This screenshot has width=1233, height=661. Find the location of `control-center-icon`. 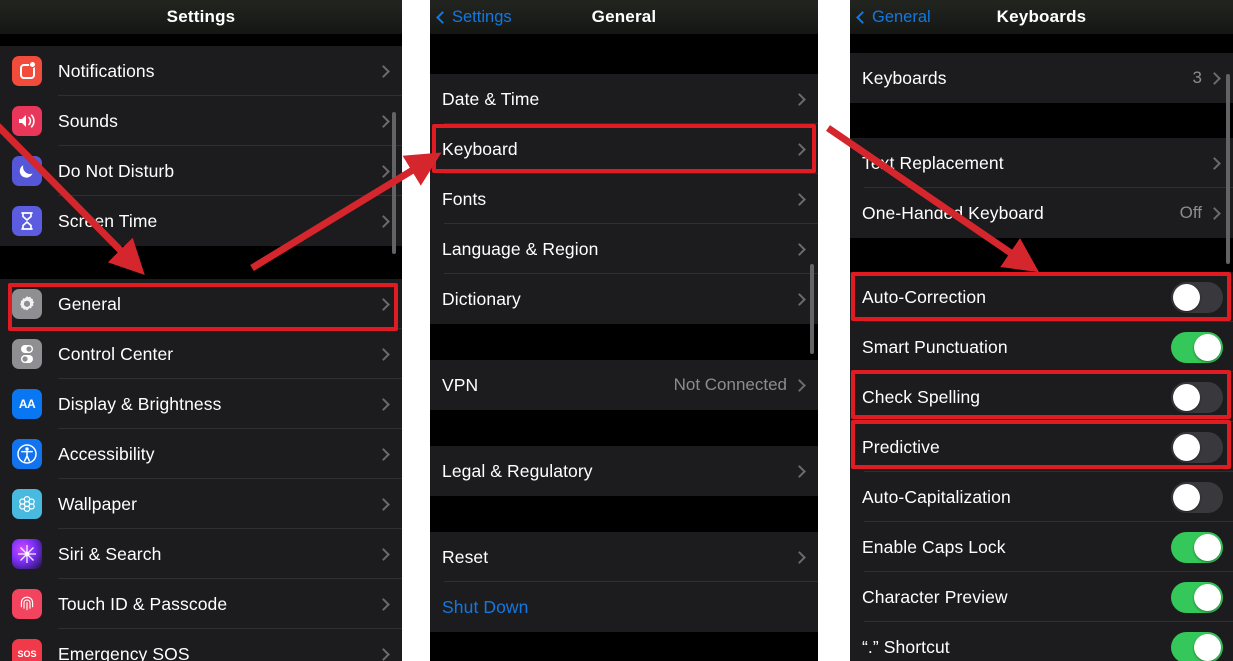

control-center-icon is located at coordinates (27, 354).